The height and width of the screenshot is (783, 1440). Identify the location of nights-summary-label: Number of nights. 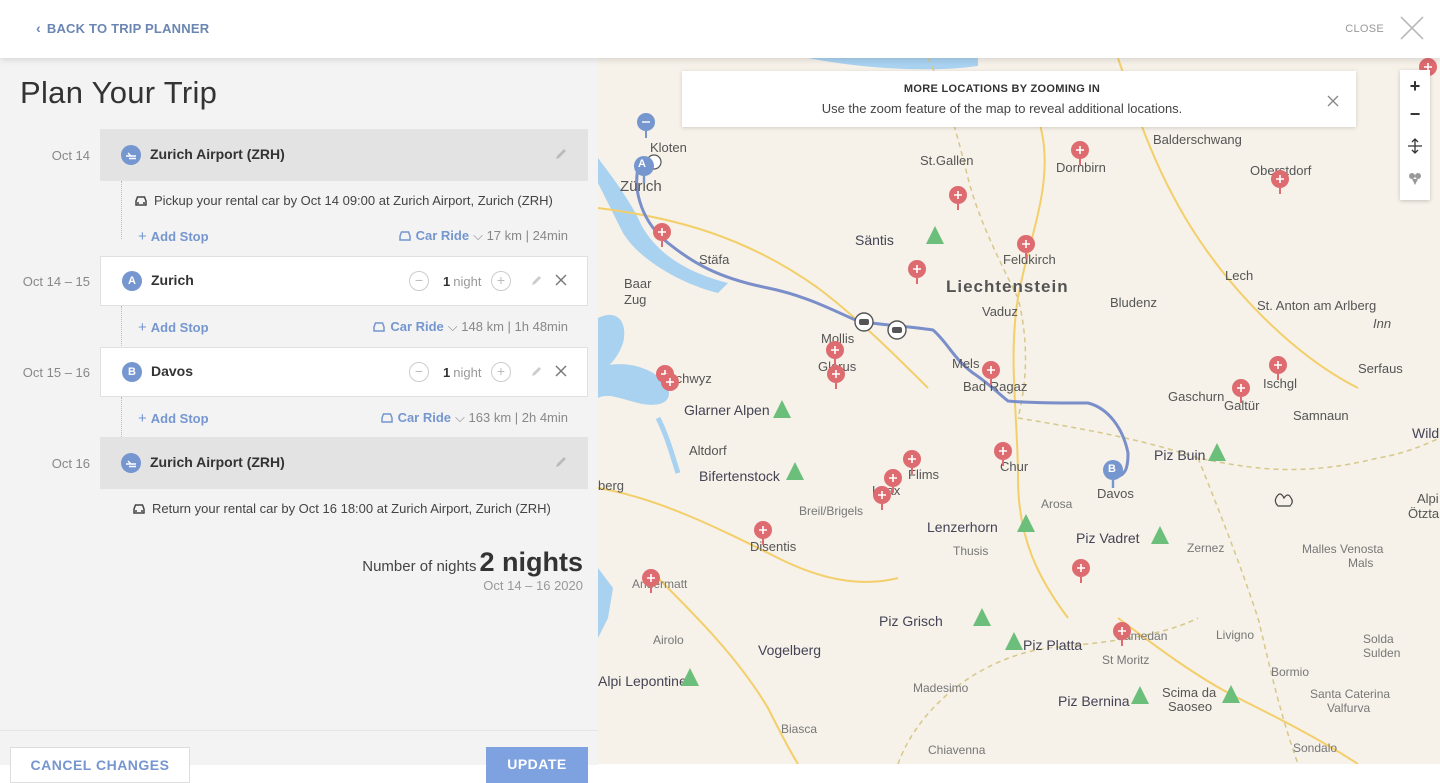
(419, 566).